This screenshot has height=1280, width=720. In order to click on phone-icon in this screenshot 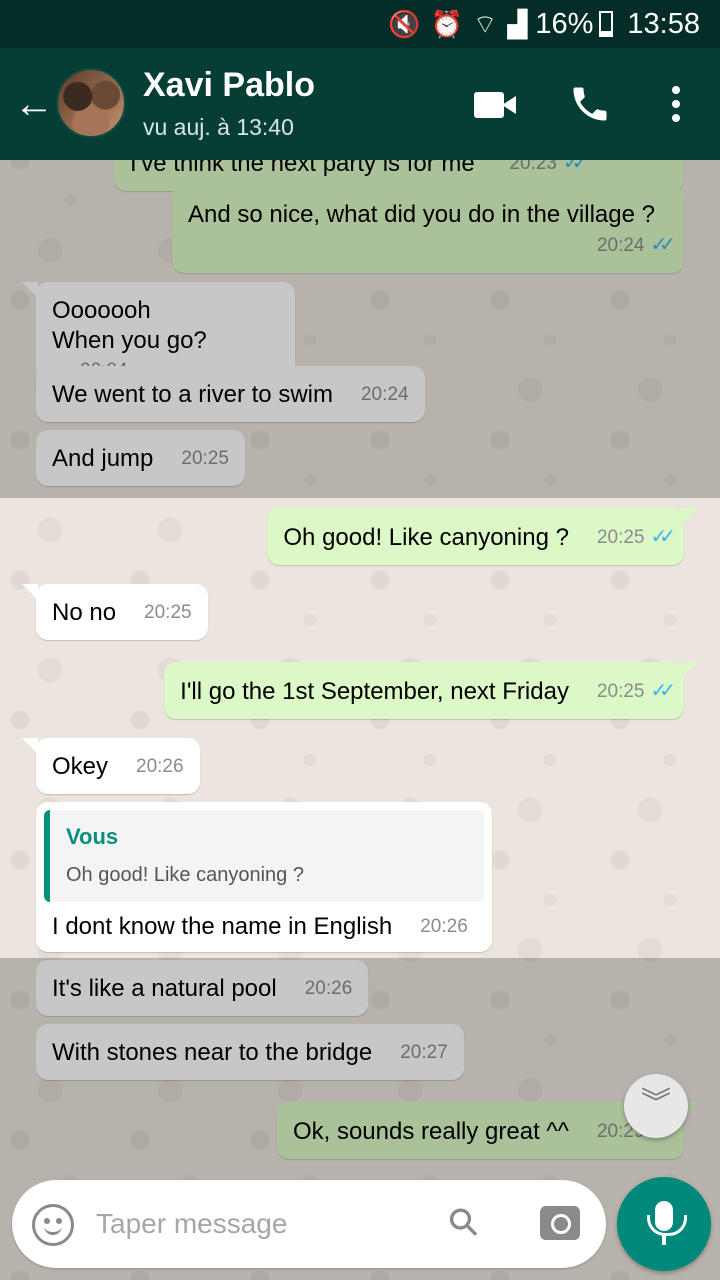, I will do `click(590, 104)`.